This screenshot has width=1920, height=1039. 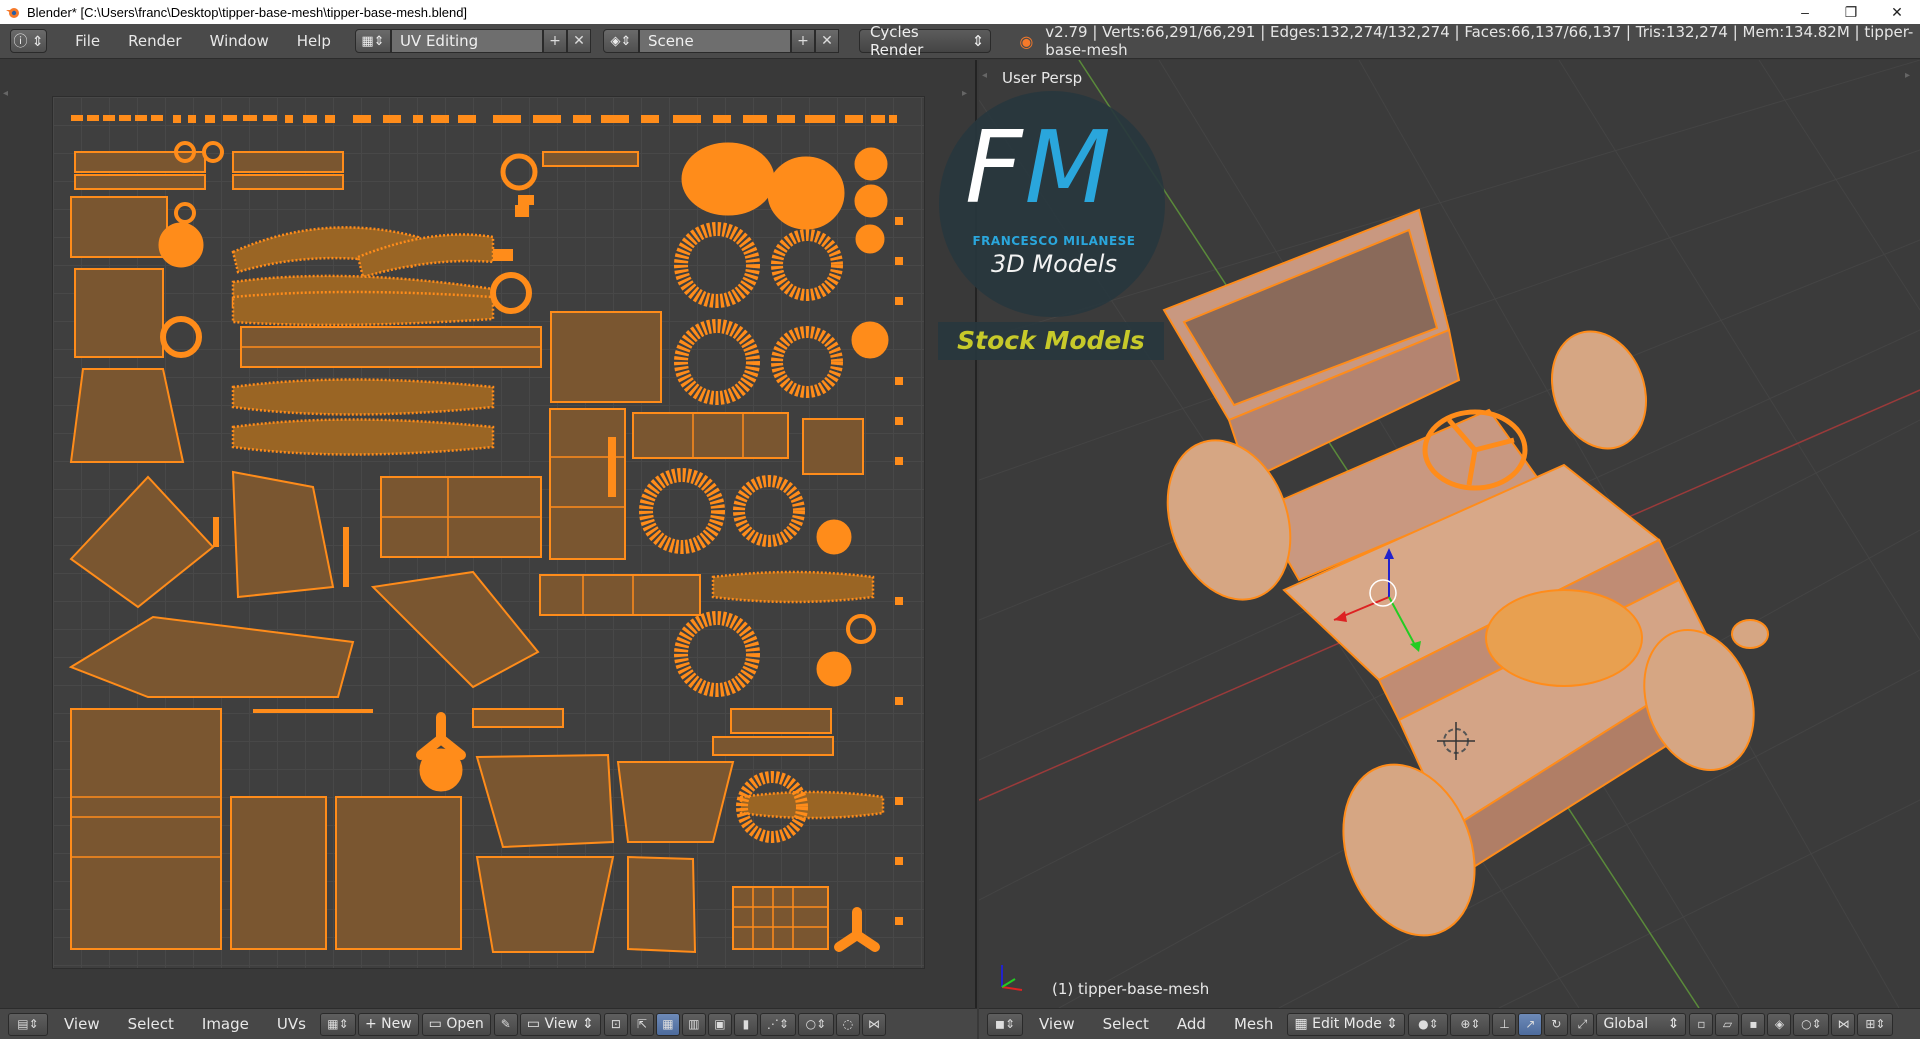 I want to click on scene-icon: ◈⇕, so click(x=621, y=41).